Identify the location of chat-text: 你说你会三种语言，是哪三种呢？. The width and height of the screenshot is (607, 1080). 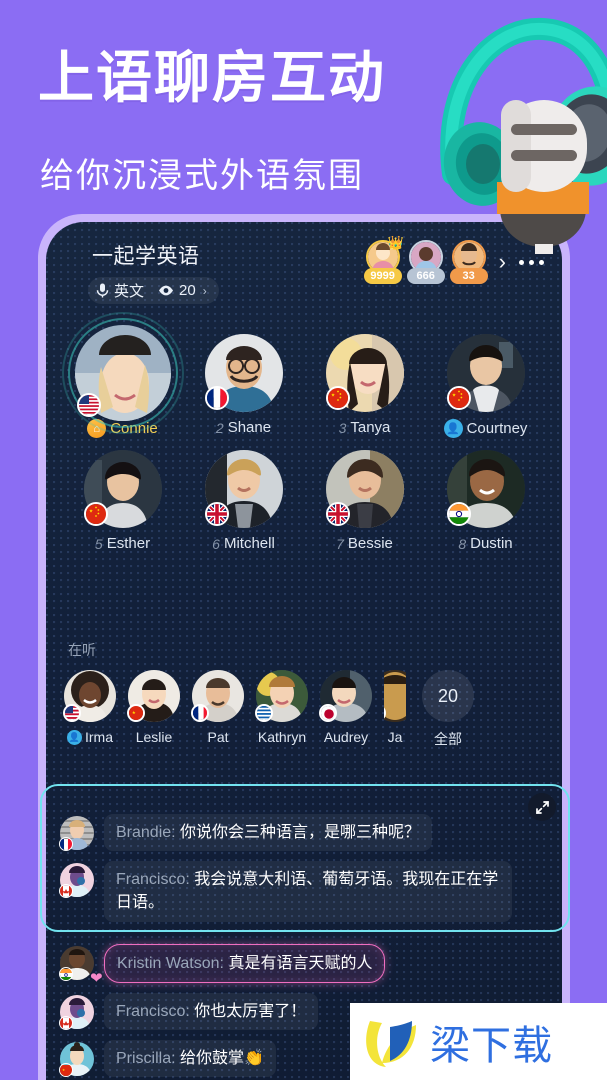
(298, 832).